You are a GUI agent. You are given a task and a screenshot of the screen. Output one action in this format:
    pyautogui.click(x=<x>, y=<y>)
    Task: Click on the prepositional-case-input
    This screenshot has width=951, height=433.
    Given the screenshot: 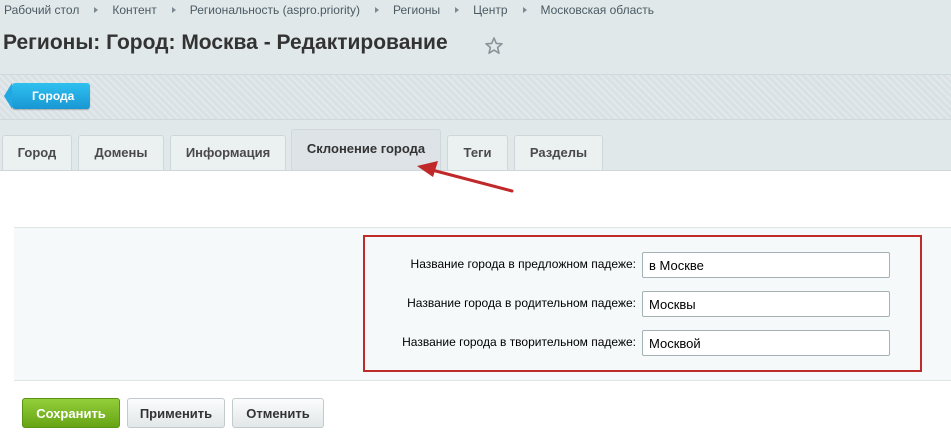 What is the action you would take?
    pyautogui.click(x=766, y=265)
    